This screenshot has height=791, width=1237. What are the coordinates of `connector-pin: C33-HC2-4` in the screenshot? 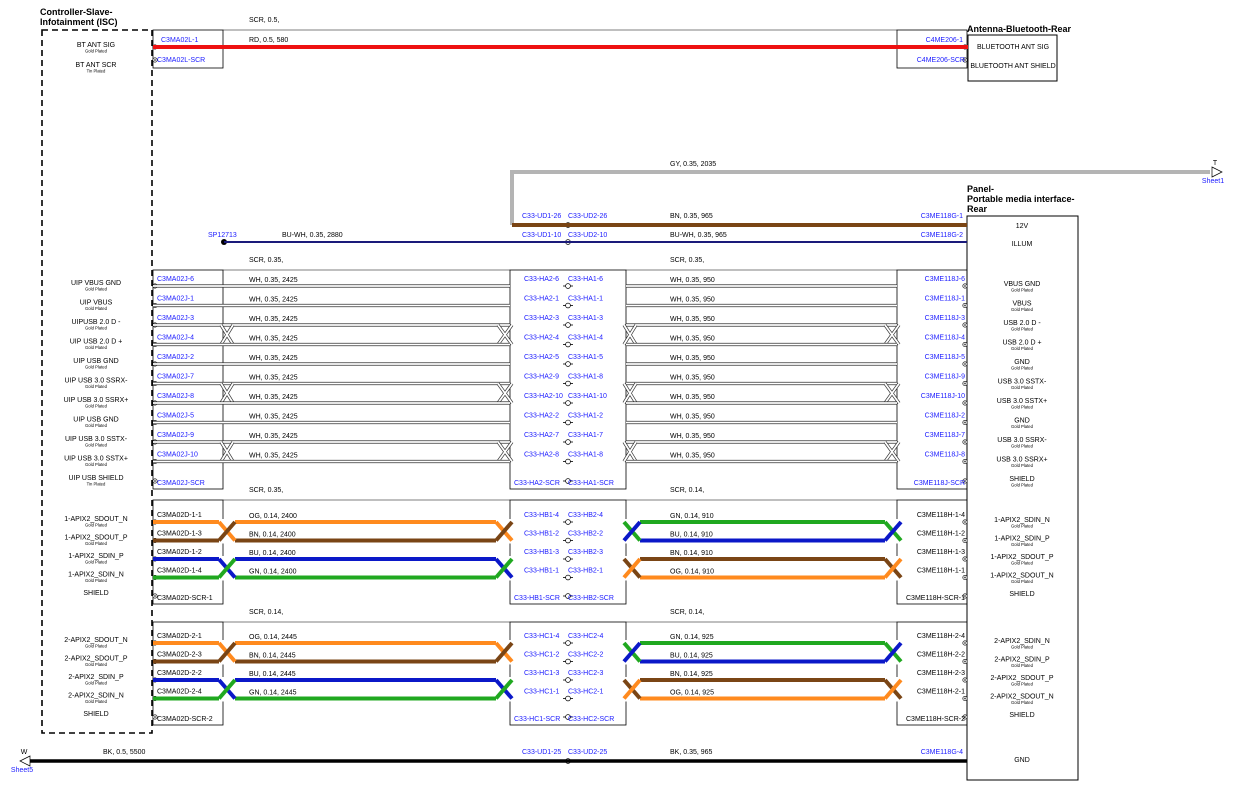 It's located at (586, 636).